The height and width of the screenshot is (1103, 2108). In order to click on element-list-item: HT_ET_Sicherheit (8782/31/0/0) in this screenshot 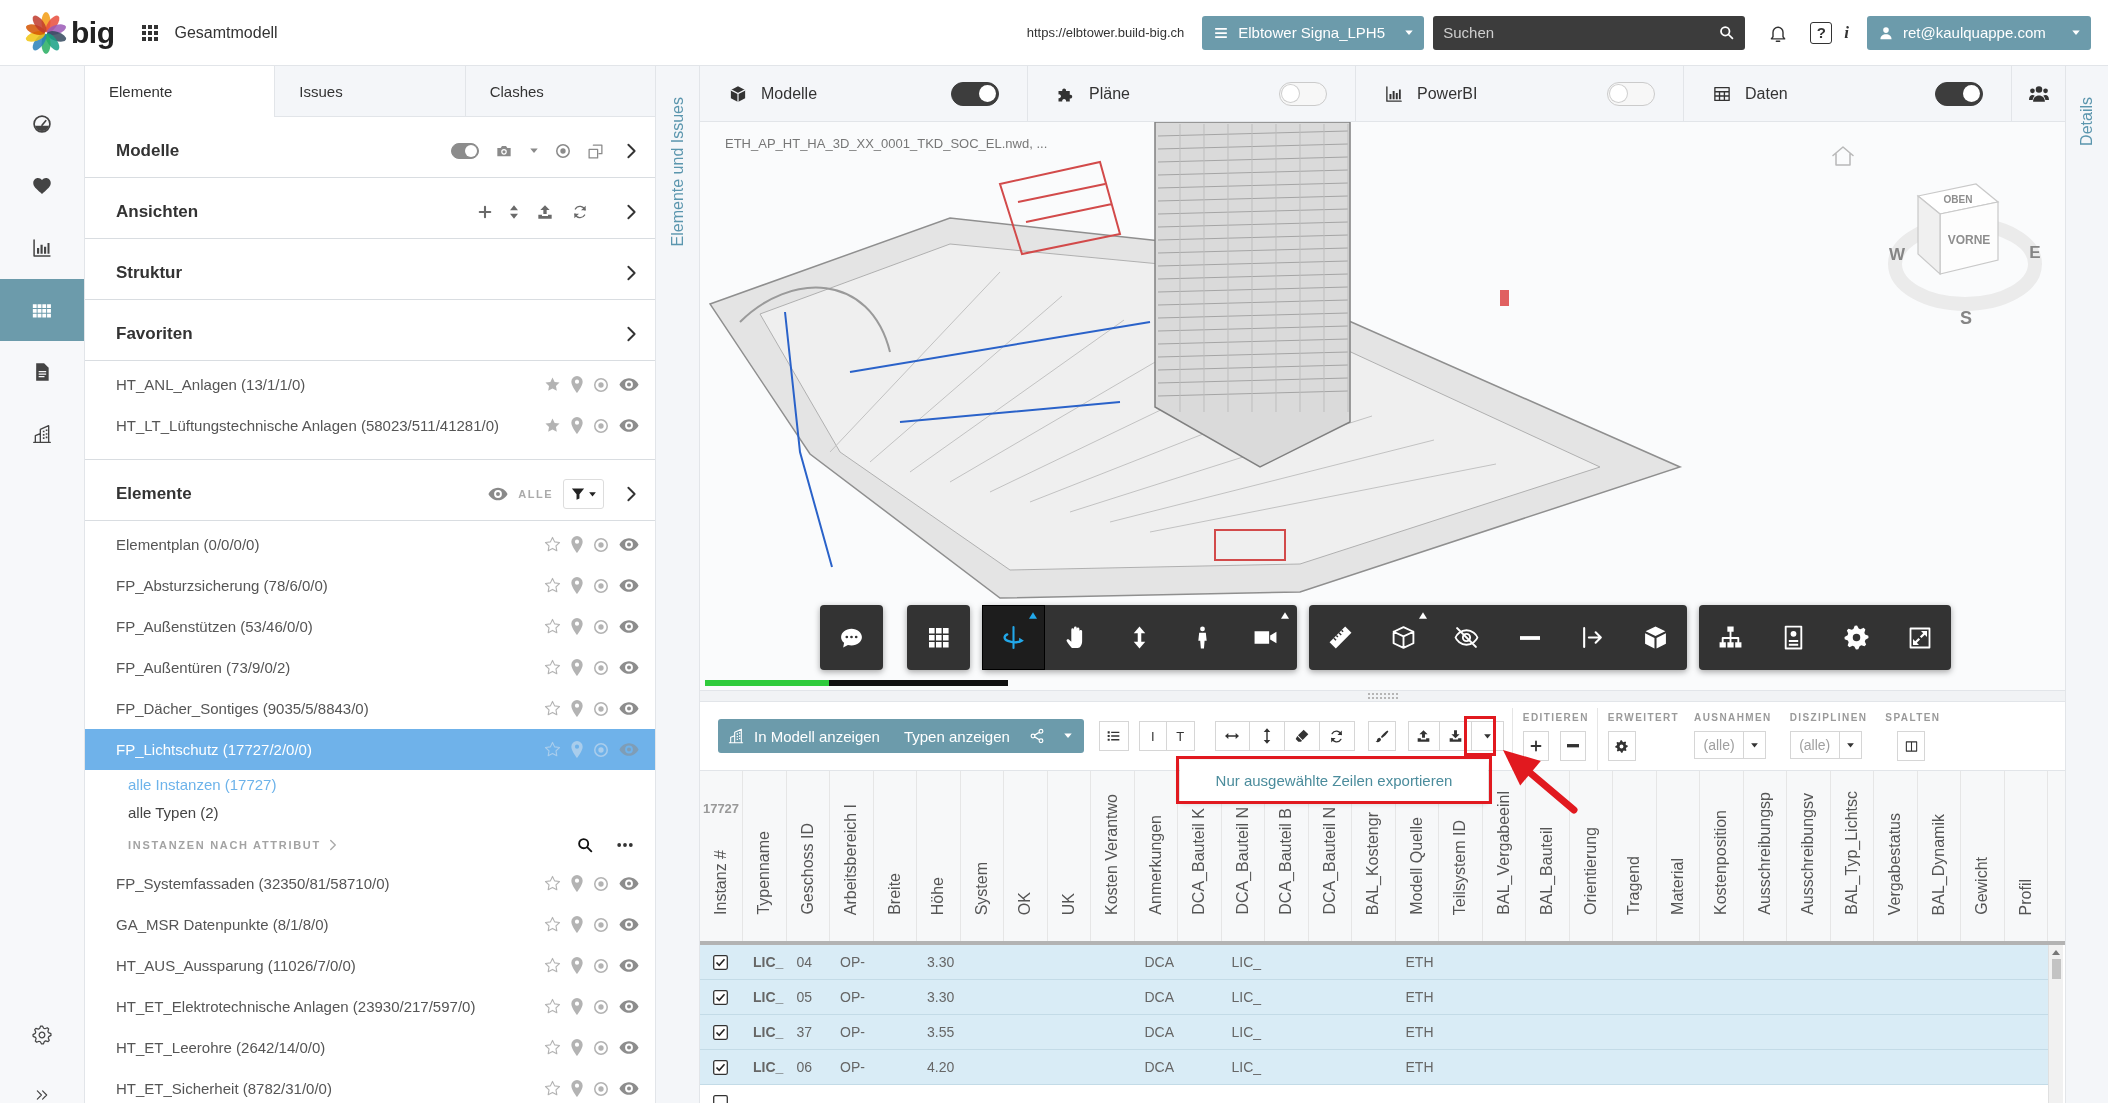, I will do `click(370, 1085)`.